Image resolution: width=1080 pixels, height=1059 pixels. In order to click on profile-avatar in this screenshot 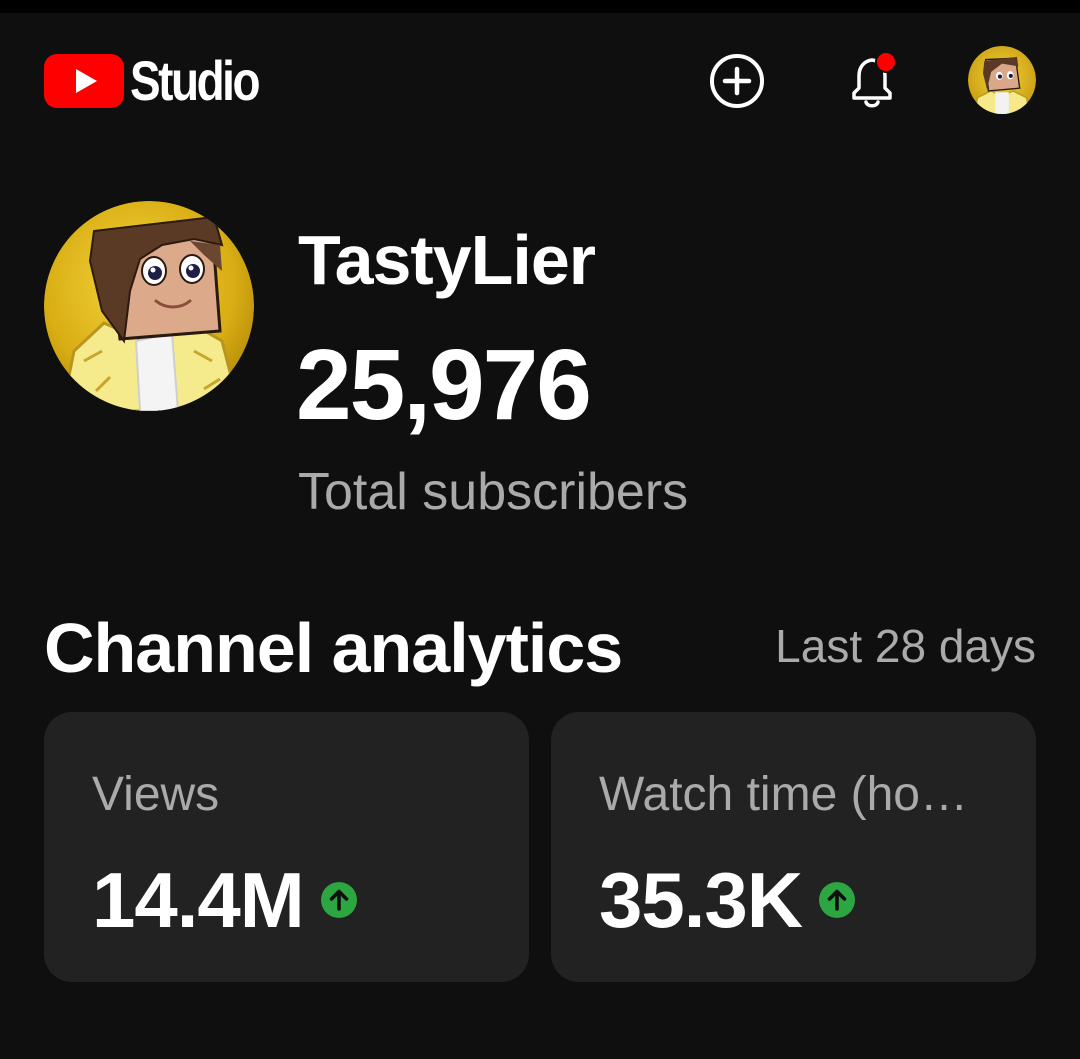, I will do `click(1002, 80)`.